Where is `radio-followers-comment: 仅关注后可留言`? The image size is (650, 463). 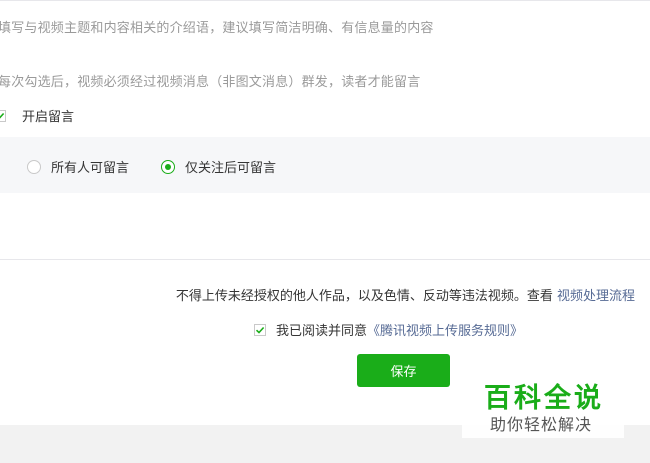
radio-followers-comment: 仅关注后可留言 is located at coordinates (218, 166).